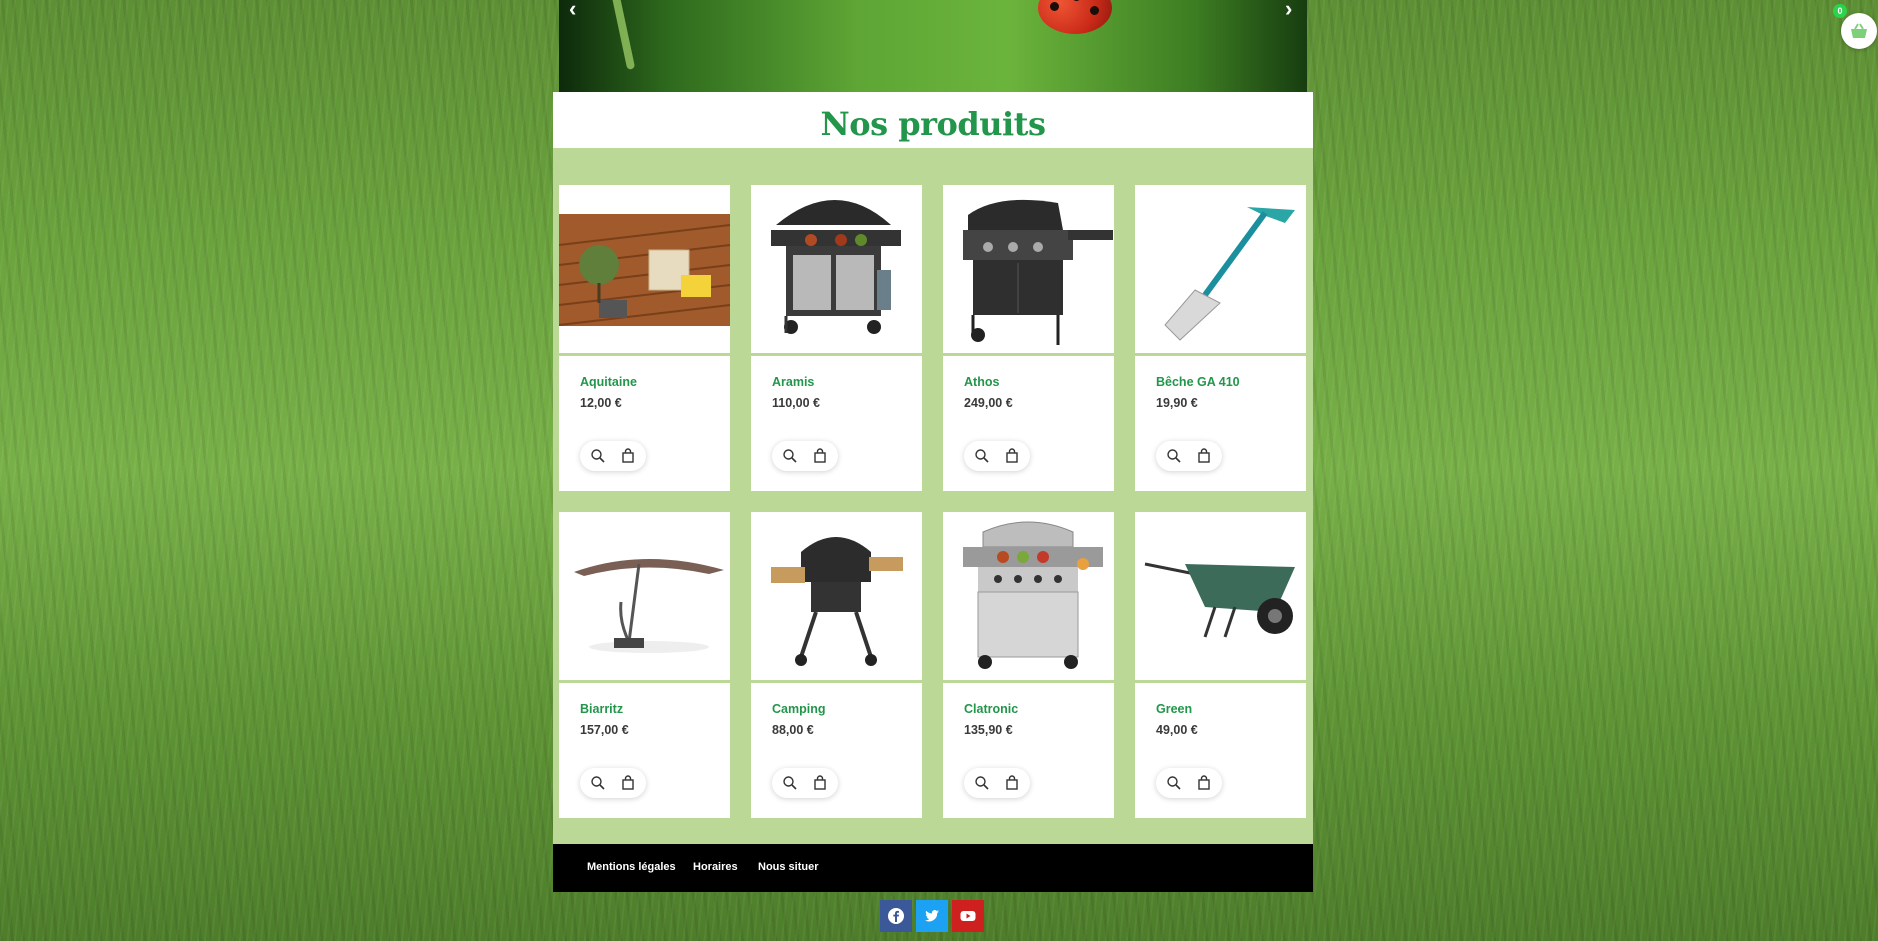  What do you see at coordinates (1177, 403) in the screenshot?
I see `product-price: 19,90 €` at bounding box center [1177, 403].